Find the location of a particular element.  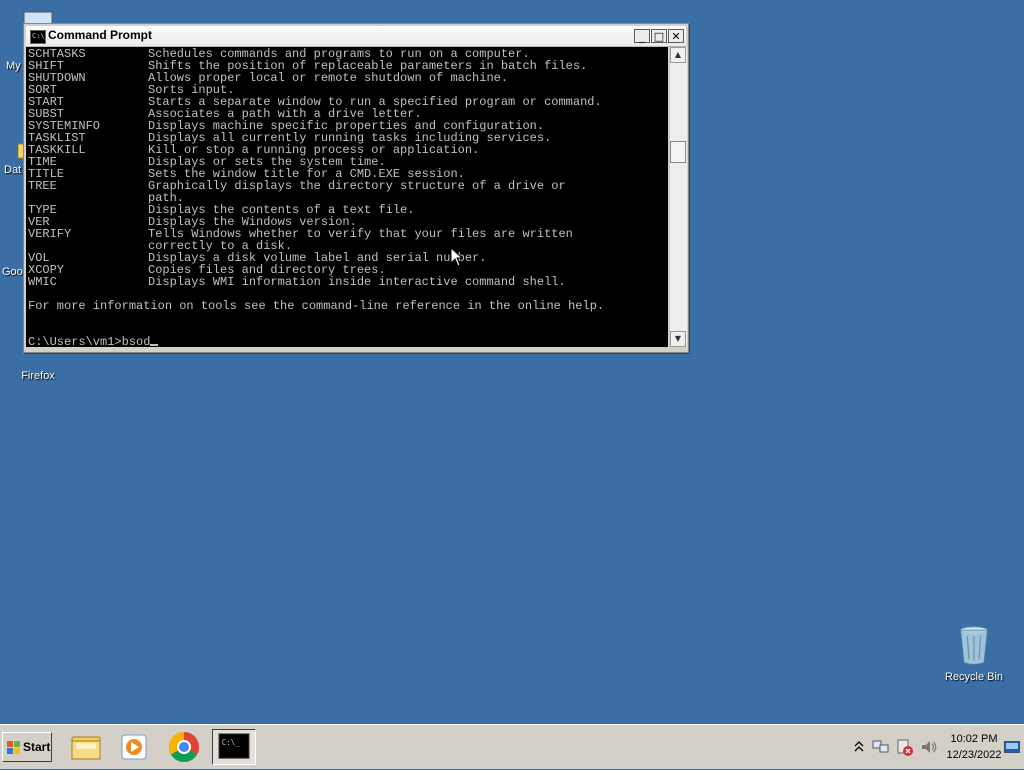

prompt-path: C:\Users\vm1> is located at coordinates (75, 341).